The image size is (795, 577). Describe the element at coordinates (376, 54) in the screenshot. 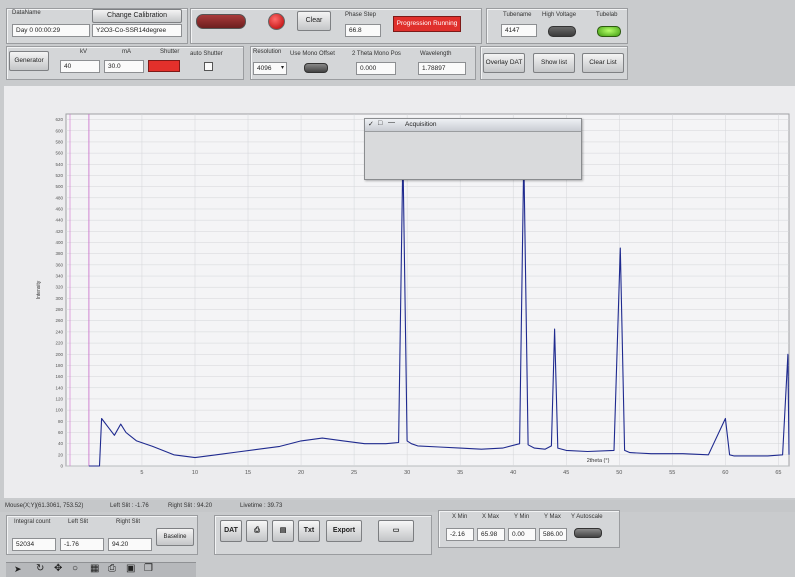

I see `theta-label: 2 Theta Mono Pos` at that location.